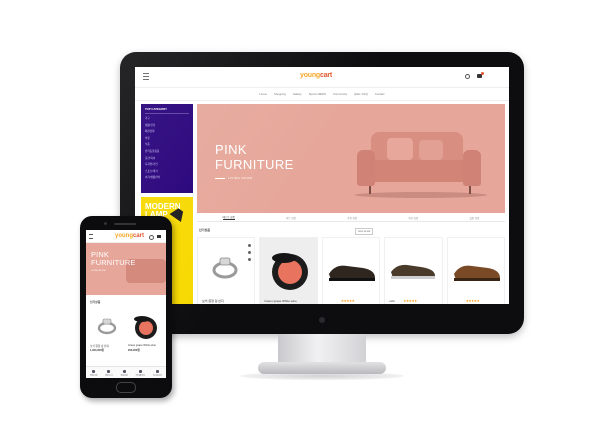  Describe the element at coordinates (126, 387) in the screenshot. I see `phone-home-button` at that location.